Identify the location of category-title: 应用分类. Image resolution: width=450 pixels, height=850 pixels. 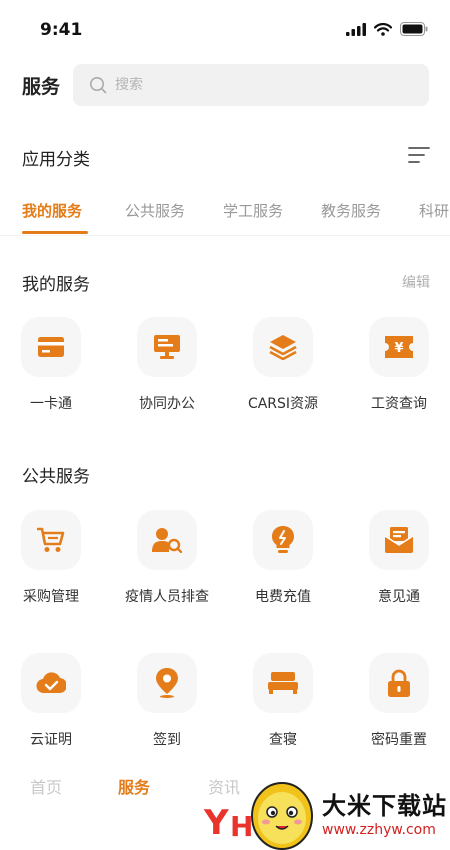
(56, 160).